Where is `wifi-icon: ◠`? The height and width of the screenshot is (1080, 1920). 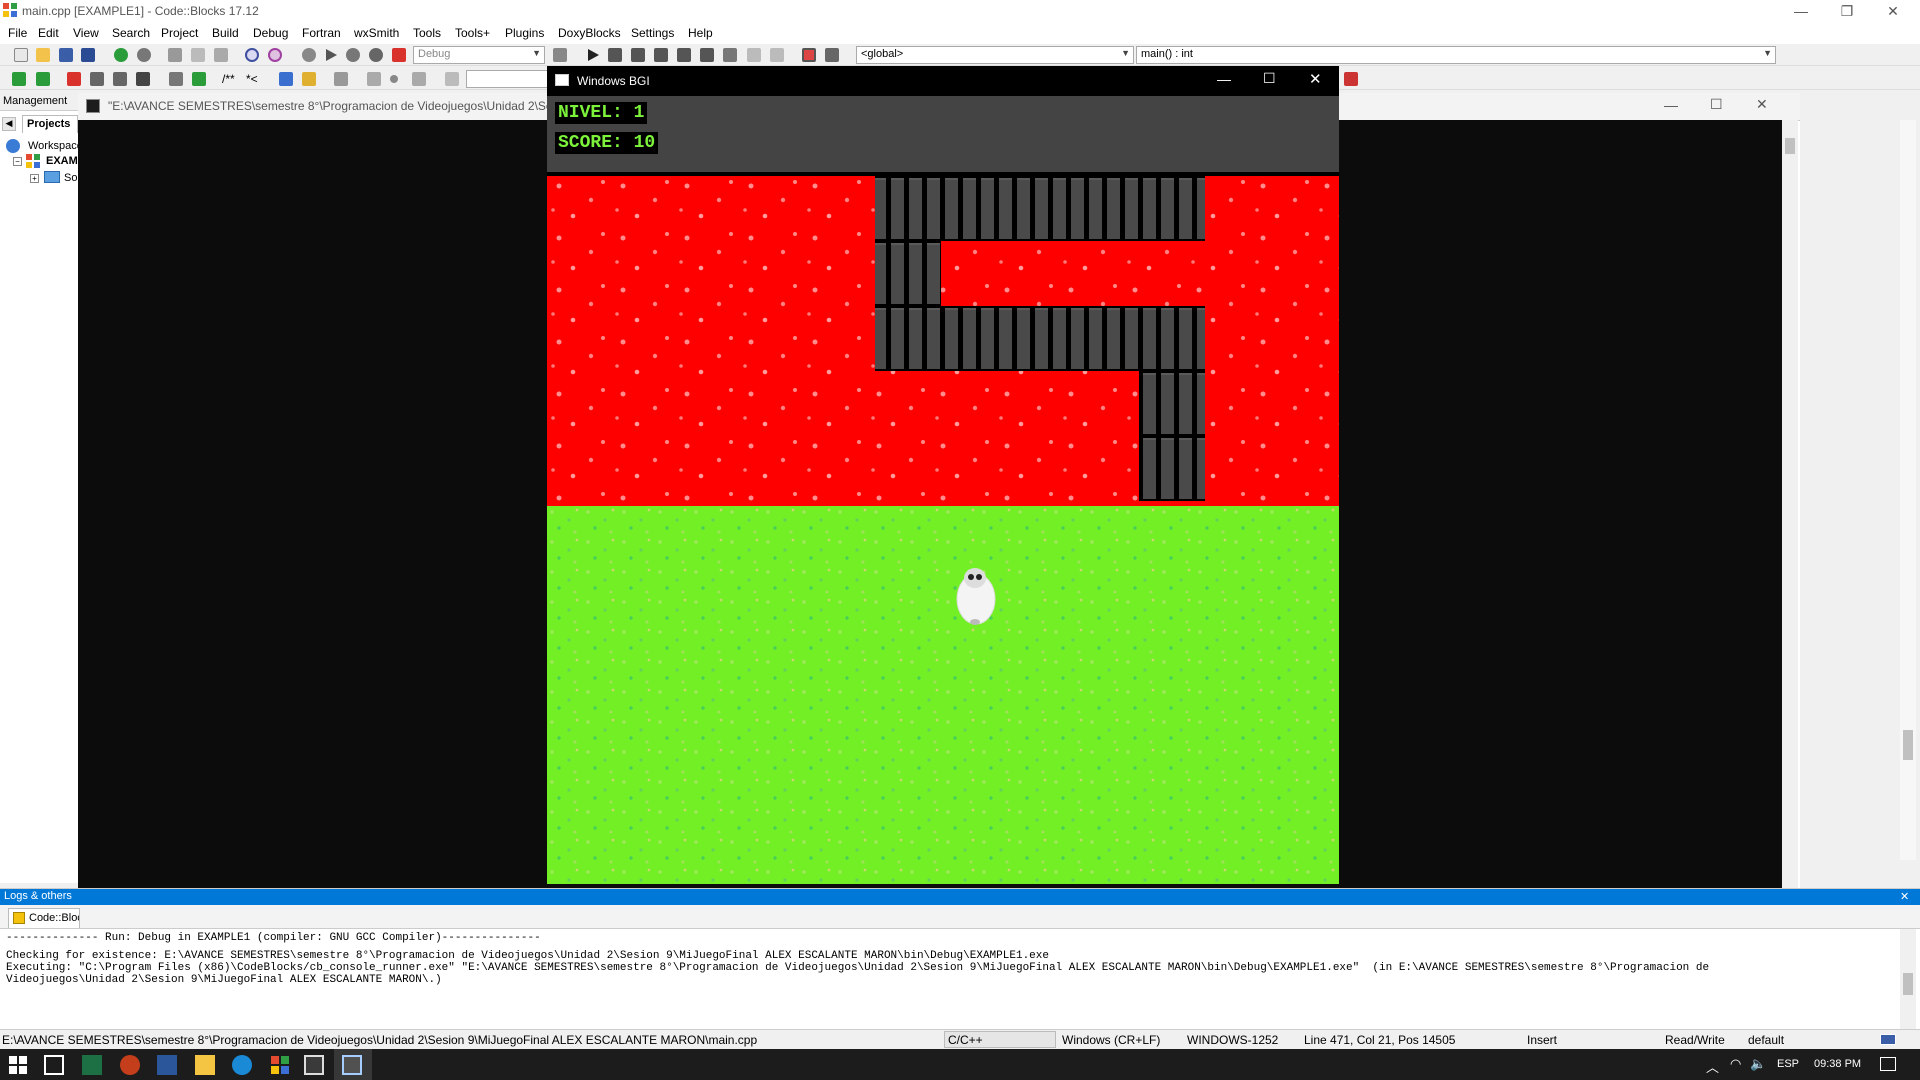 wifi-icon: ◠ is located at coordinates (1735, 1064).